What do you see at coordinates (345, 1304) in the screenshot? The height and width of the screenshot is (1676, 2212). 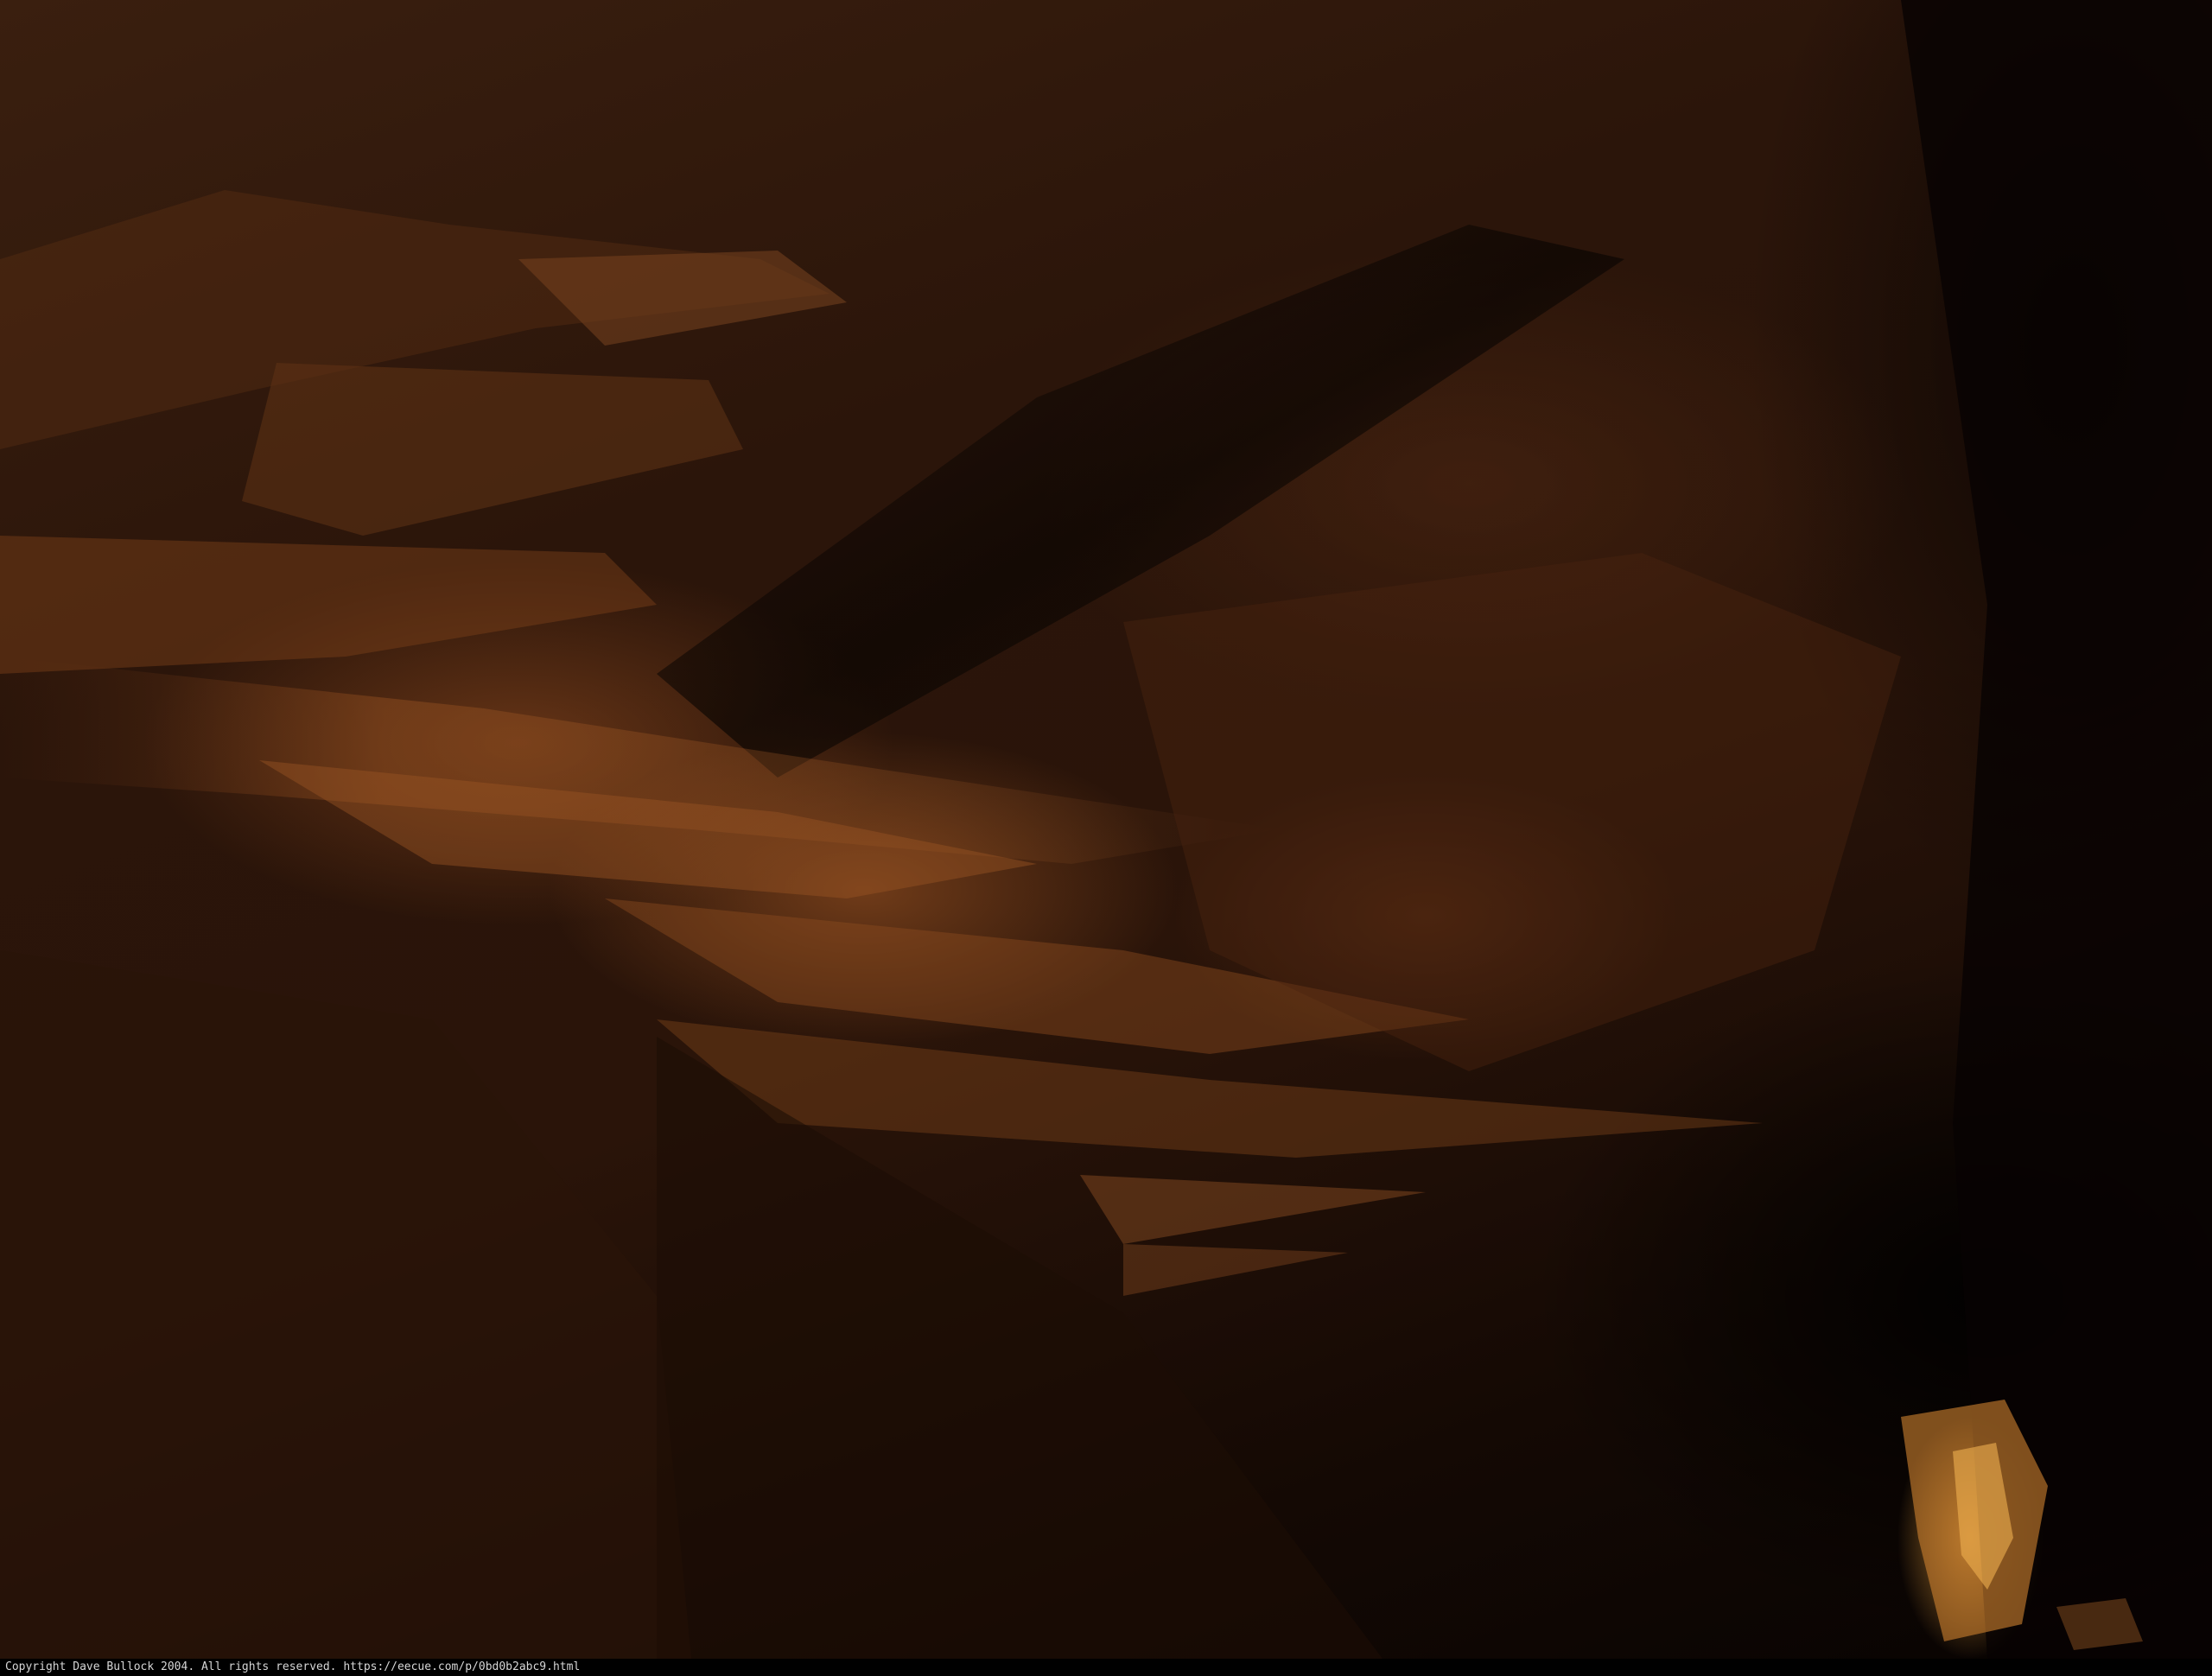 I see `lower-rock-mass` at bounding box center [345, 1304].